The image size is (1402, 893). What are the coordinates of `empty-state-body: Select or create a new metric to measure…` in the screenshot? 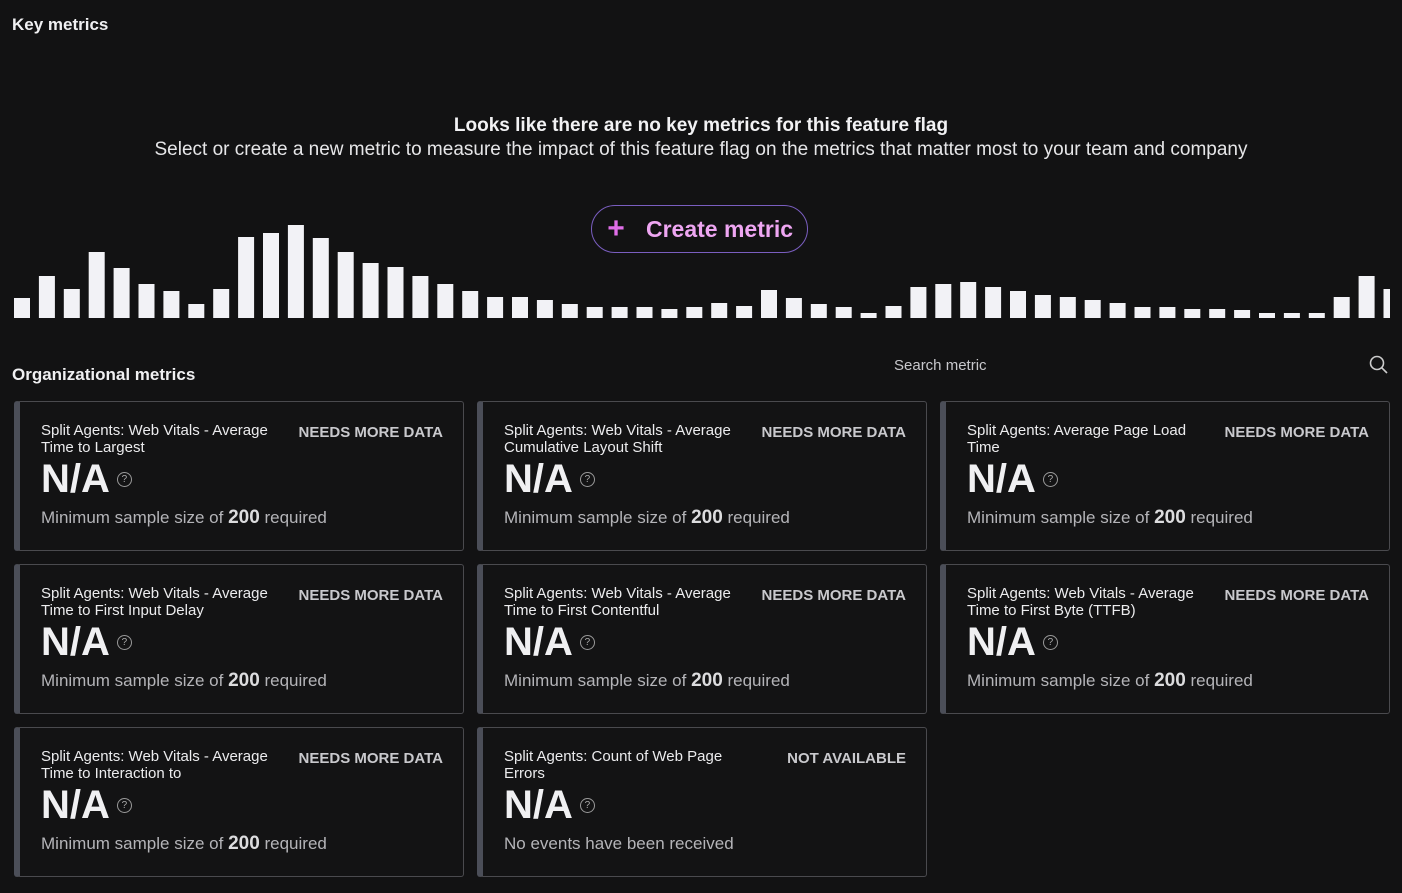 It's located at (701, 149).